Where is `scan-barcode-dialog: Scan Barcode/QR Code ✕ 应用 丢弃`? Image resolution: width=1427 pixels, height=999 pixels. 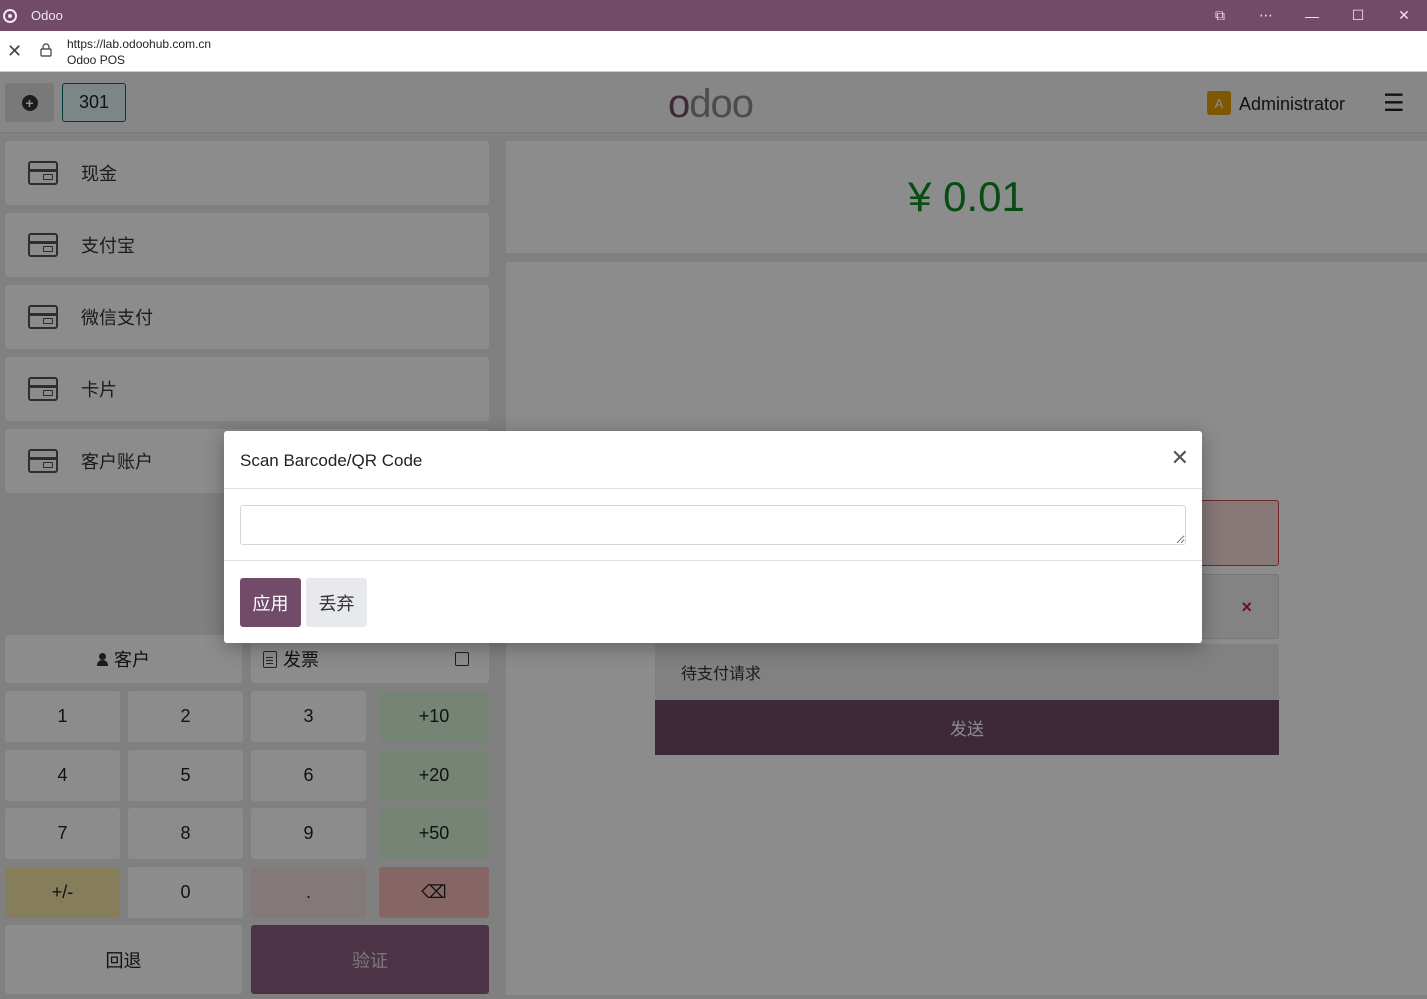 scan-barcode-dialog: Scan Barcode/QR Code ✕ 应用 丢弃 is located at coordinates (713, 537).